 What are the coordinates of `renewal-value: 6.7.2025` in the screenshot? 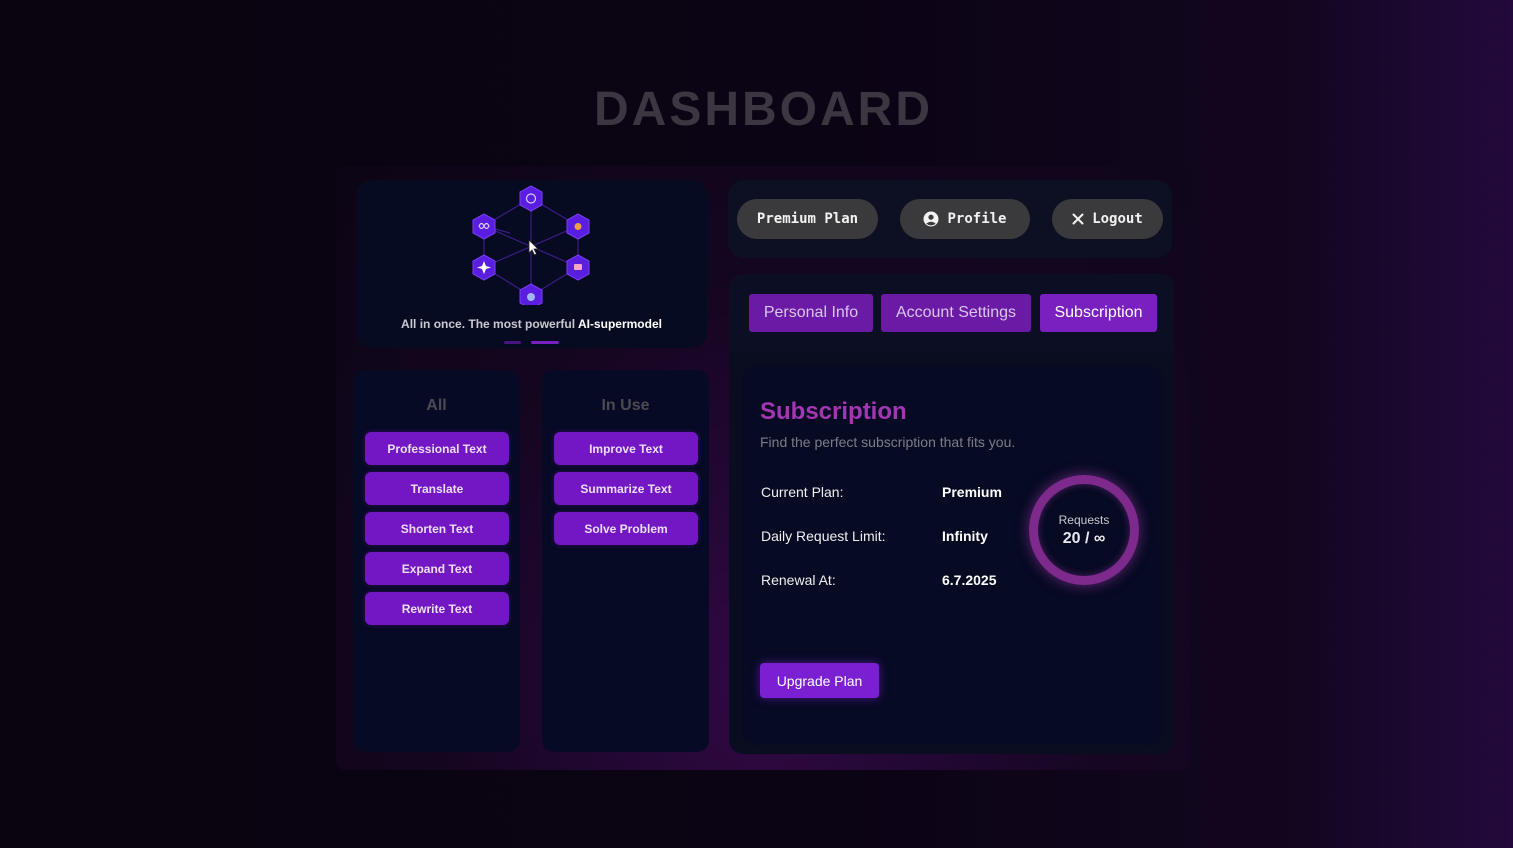 It's located at (969, 580).